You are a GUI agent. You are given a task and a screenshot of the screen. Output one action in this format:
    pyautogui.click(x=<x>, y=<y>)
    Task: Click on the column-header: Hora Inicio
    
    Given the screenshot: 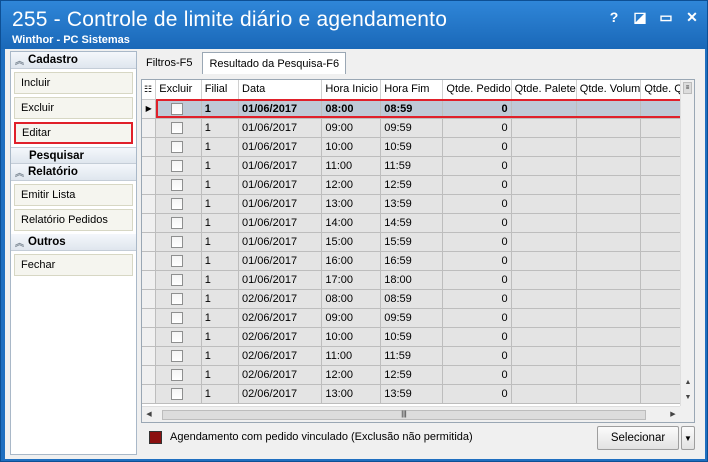 What is the action you would take?
    pyautogui.click(x=351, y=90)
    